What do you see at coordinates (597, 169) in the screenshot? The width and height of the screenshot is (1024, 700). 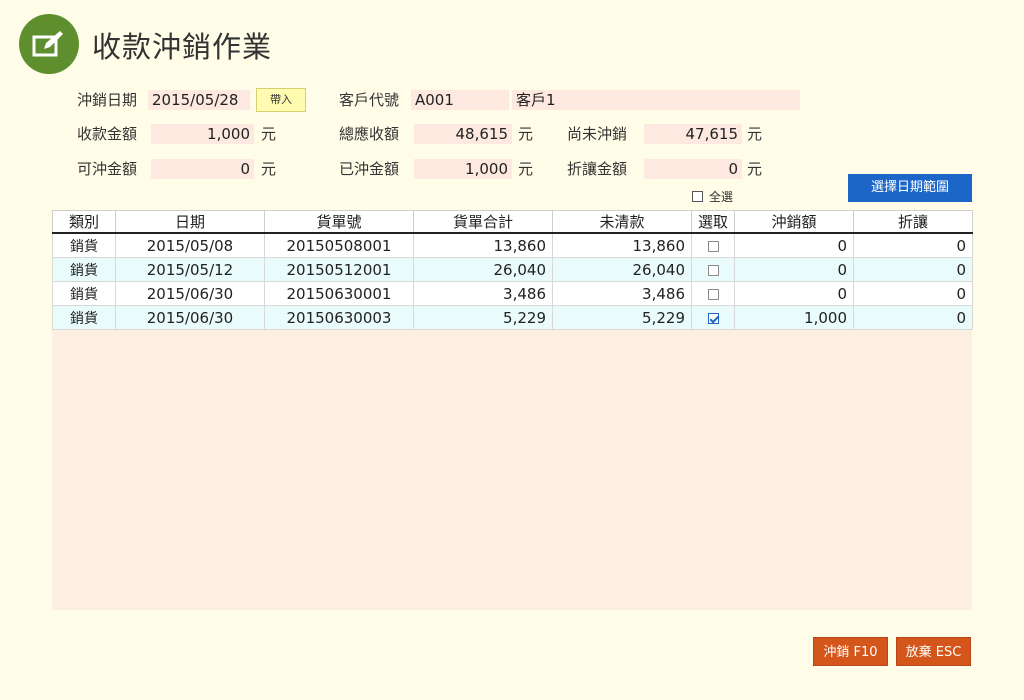 I see `discount-amount-label: 折讓金額` at bounding box center [597, 169].